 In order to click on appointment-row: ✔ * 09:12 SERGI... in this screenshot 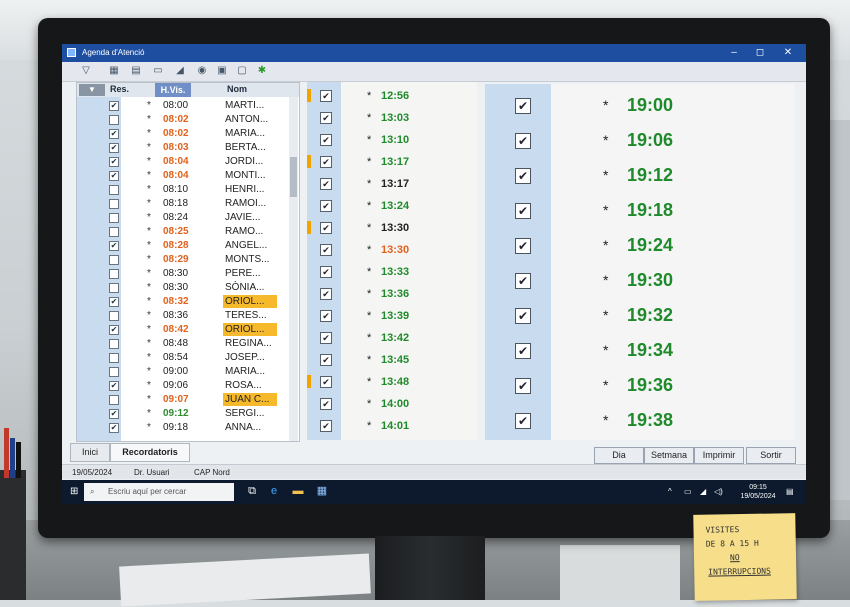, I will do `click(183, 414)`.